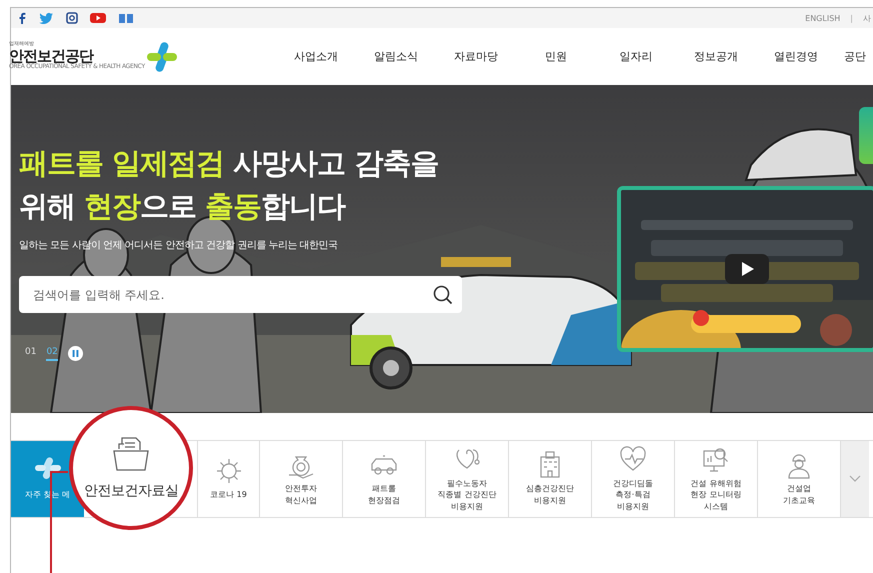  What do you see at coordinates (301, 495) in the screenshot?
I see `quick-menu-label: 안전투자 혁신사업` at bounding box center [301, 495].